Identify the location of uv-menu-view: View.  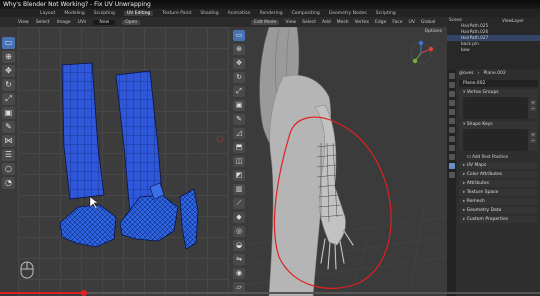
(23, 22).